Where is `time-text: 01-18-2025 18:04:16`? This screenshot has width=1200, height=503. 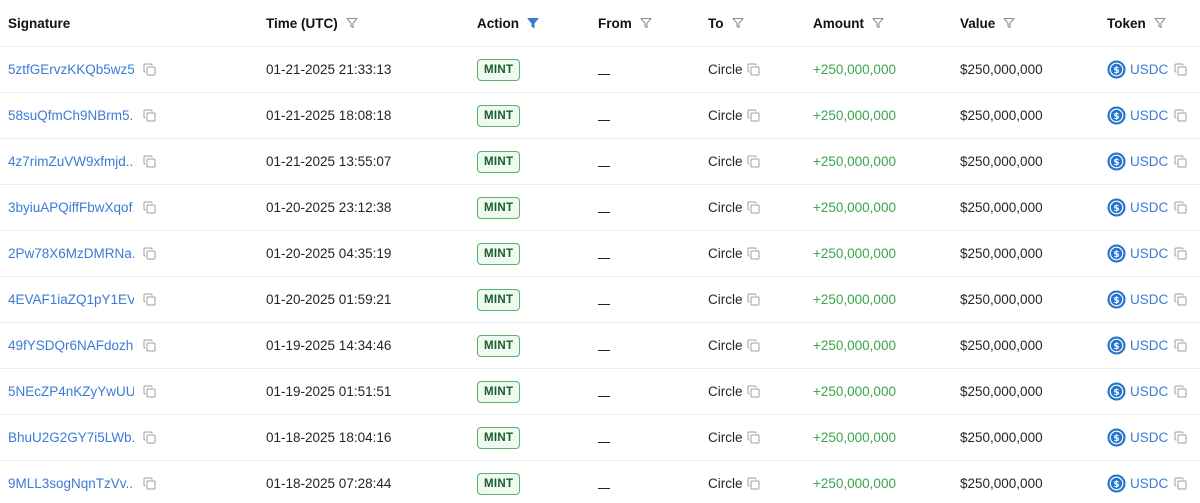 time-text: 01-18-2025 18:04:16 is located at coordinates (329, 437).